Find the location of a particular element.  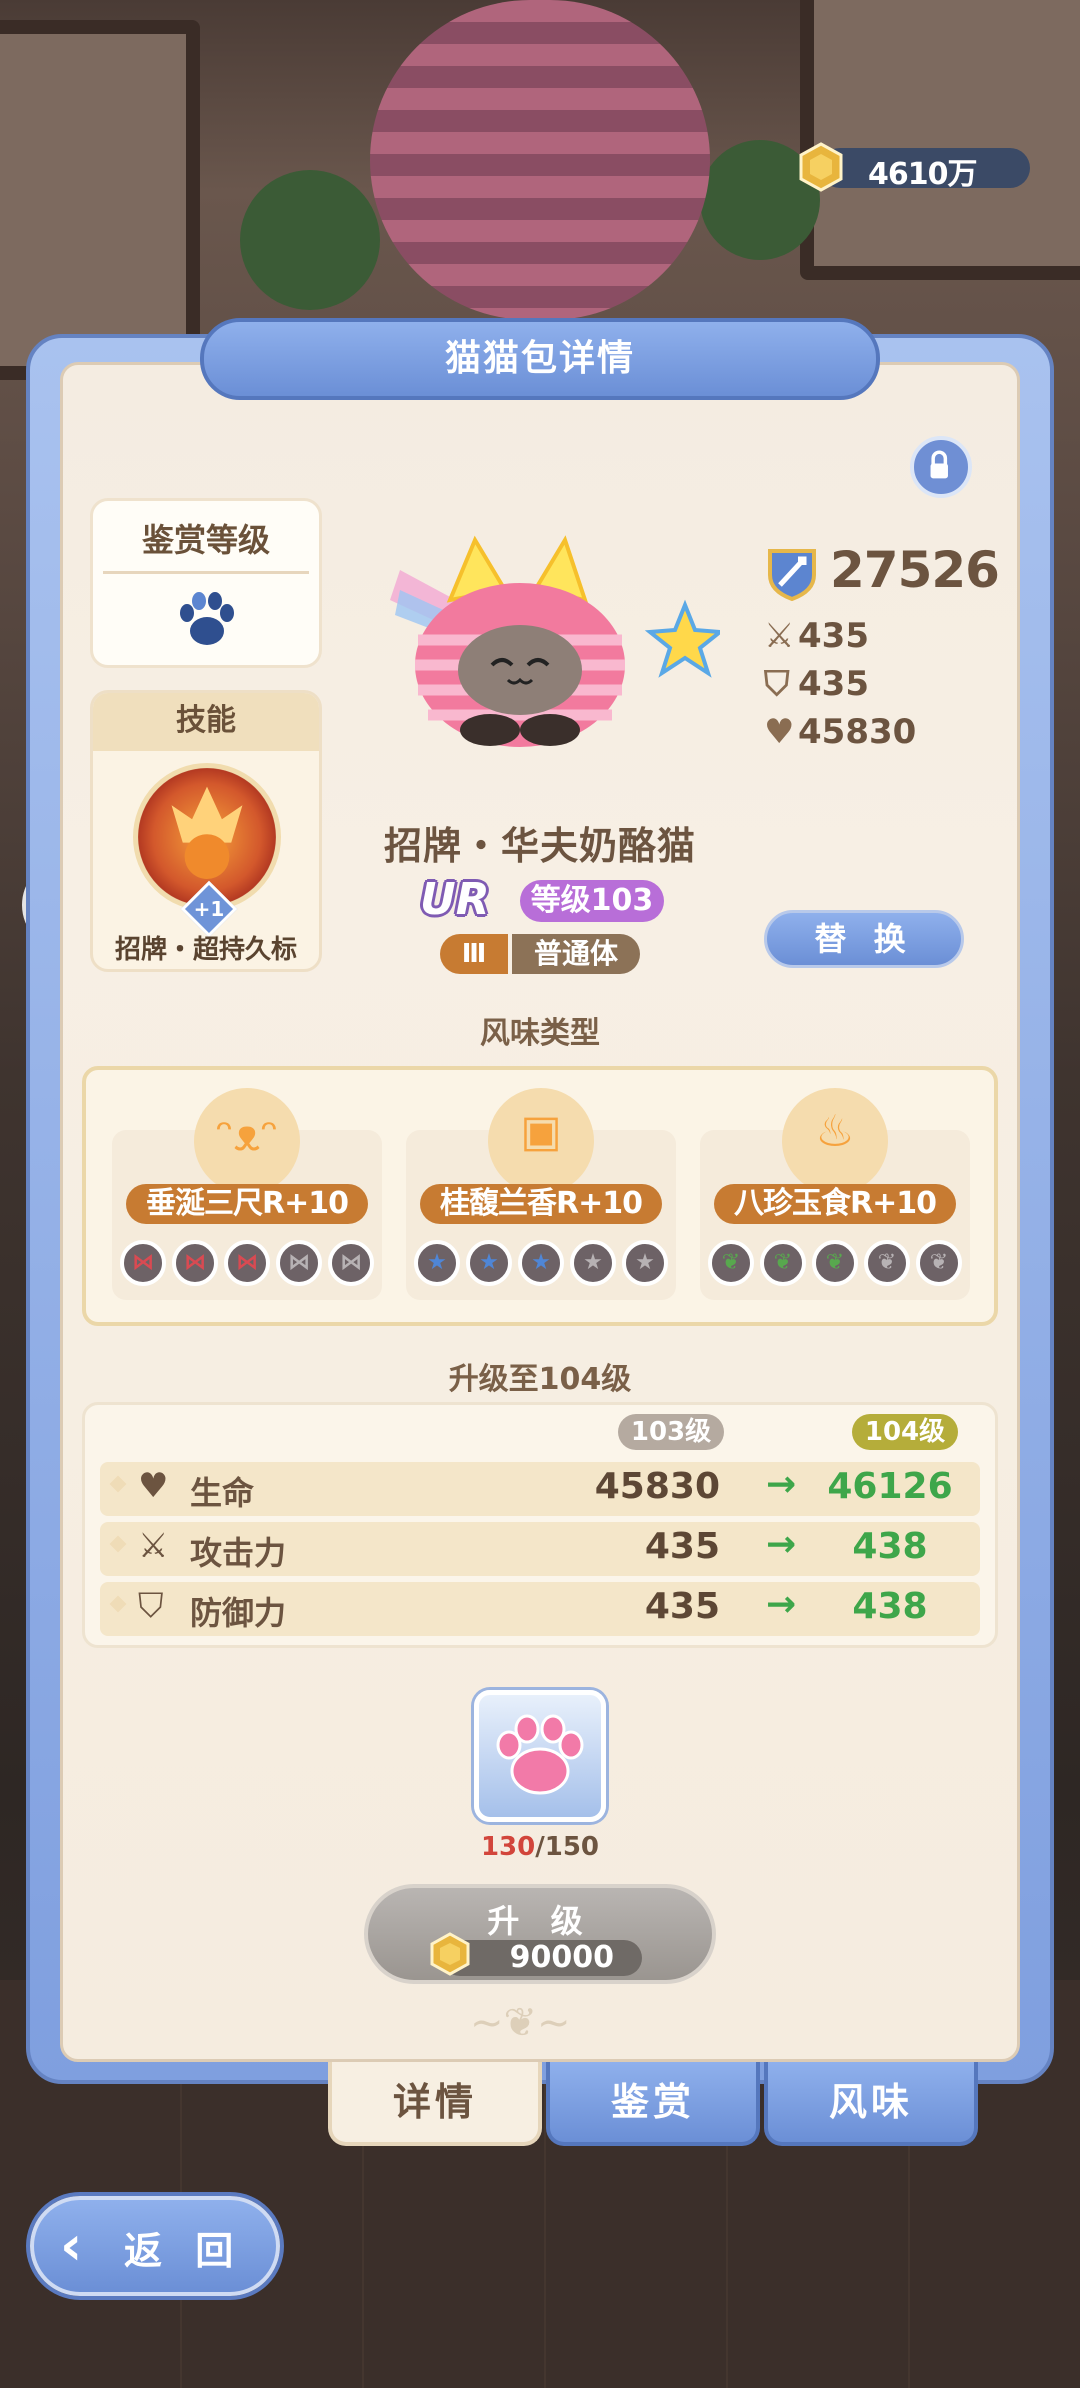

currency-bar: 4610万 is located at coordinates (914, 167).